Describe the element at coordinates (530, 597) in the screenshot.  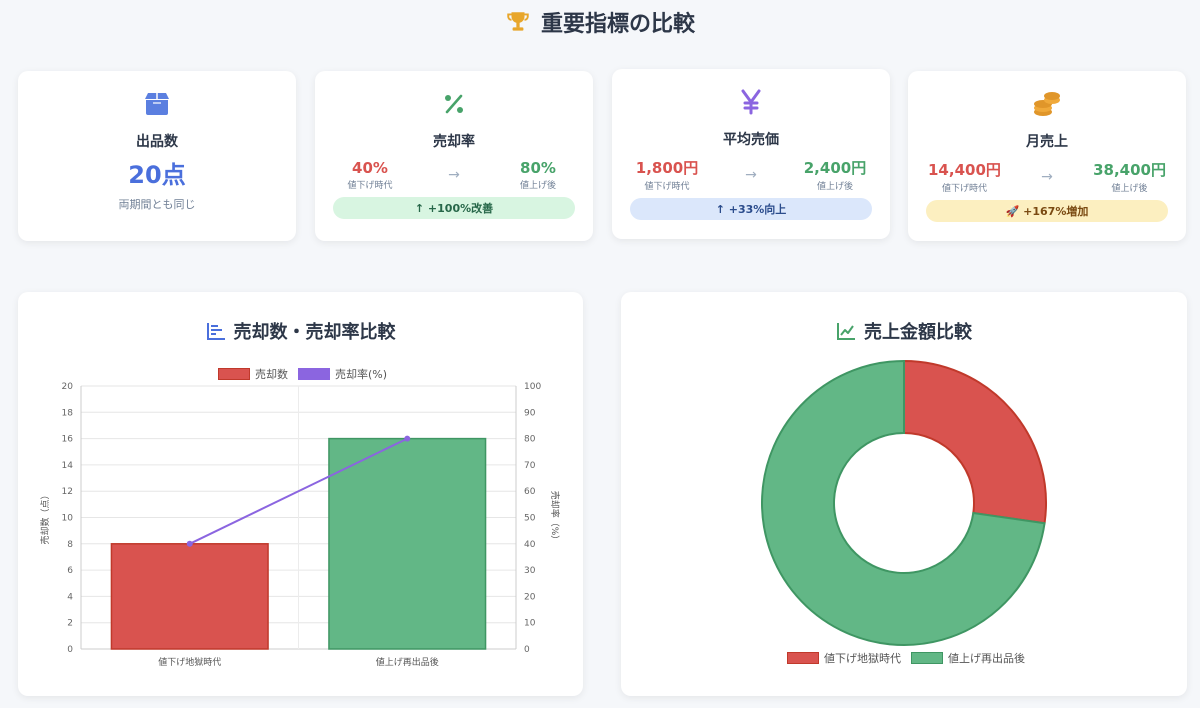
I see `y2-tick-label: 20` at that location.